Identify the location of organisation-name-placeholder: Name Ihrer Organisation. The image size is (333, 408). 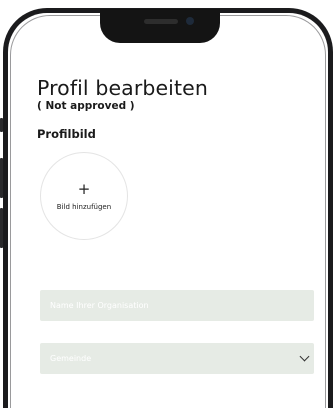
(99, 305).